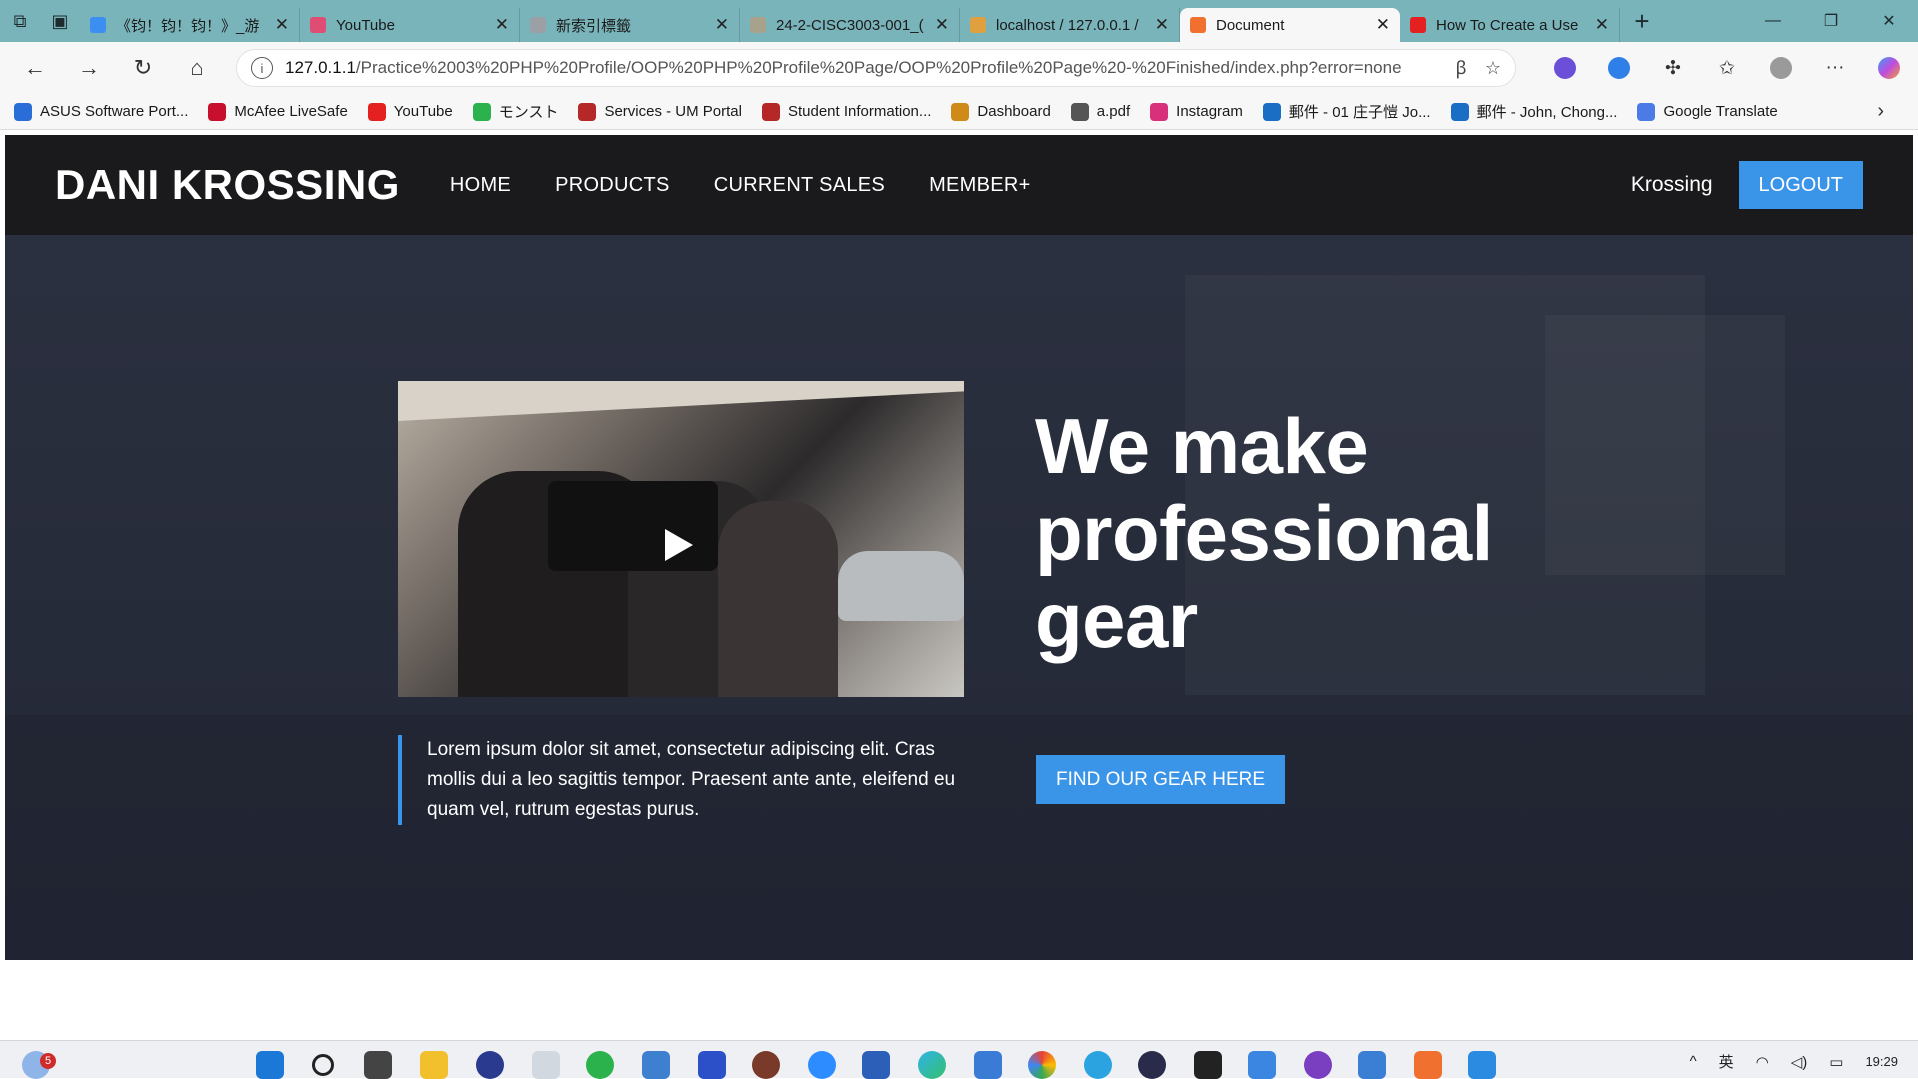  Describe the element at coordinates (1773, 21) in the screenshot. I see `minimize-icon: —` at that location.